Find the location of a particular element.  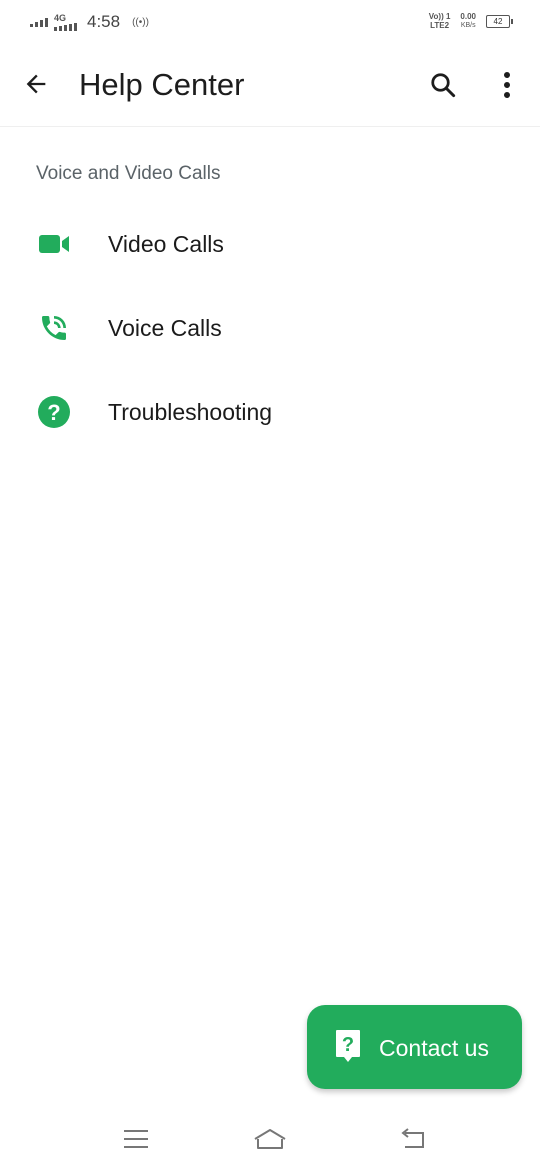

status-left: 4G 4:58 ((•)) is located at coordinates (89, 22).